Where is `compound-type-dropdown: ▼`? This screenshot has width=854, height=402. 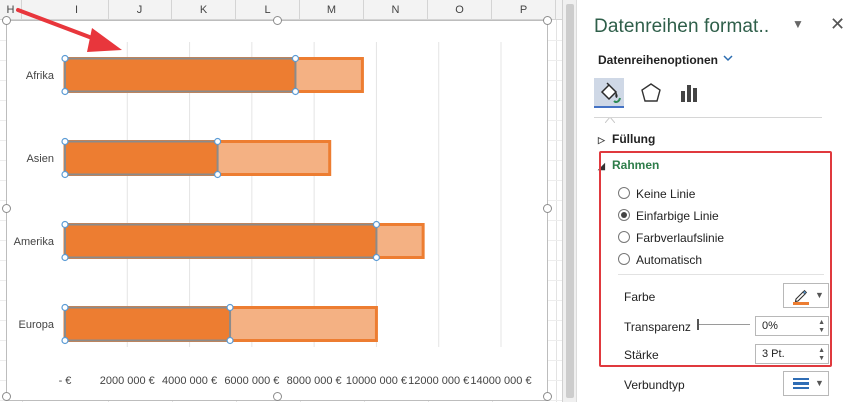 compound-type-dropdown: ▼ is located at coordinates (806, 383).